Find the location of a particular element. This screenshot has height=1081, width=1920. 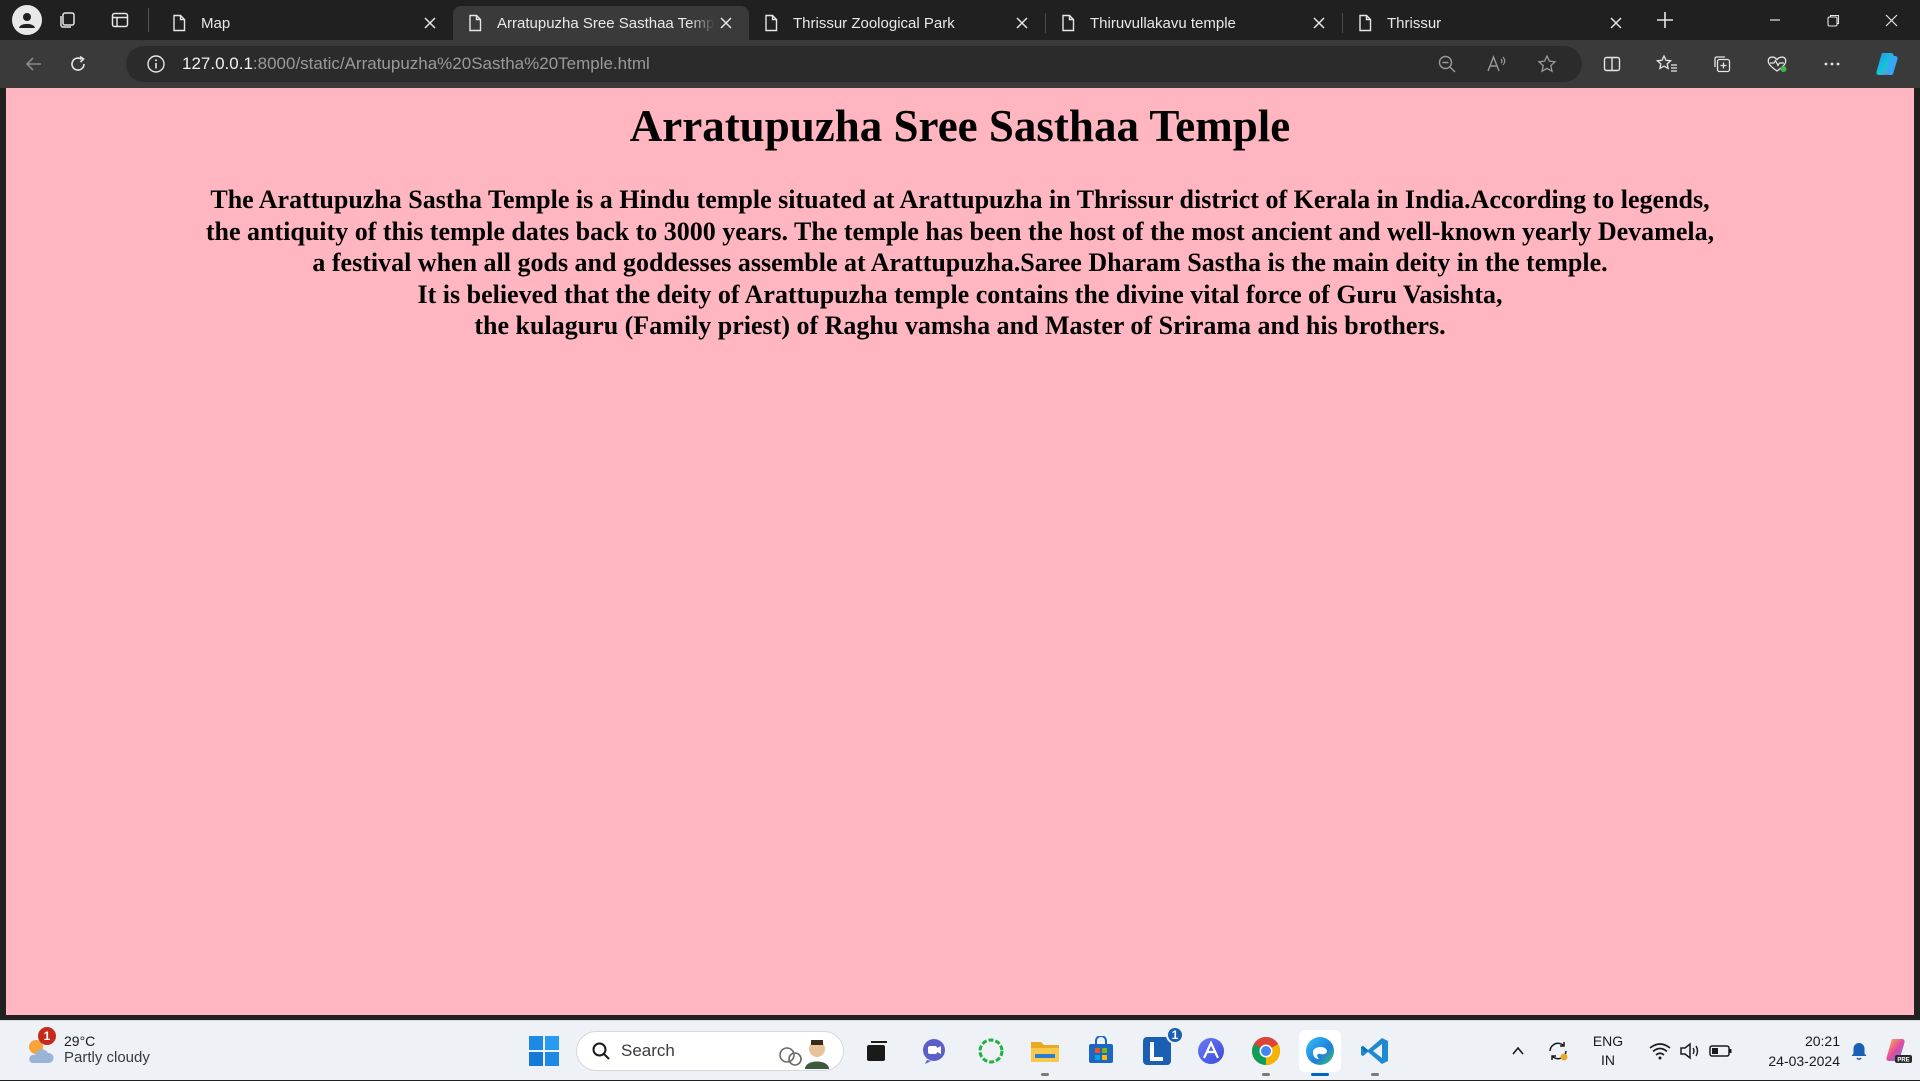

favorites-icon is located at coordinates (1666, 63).